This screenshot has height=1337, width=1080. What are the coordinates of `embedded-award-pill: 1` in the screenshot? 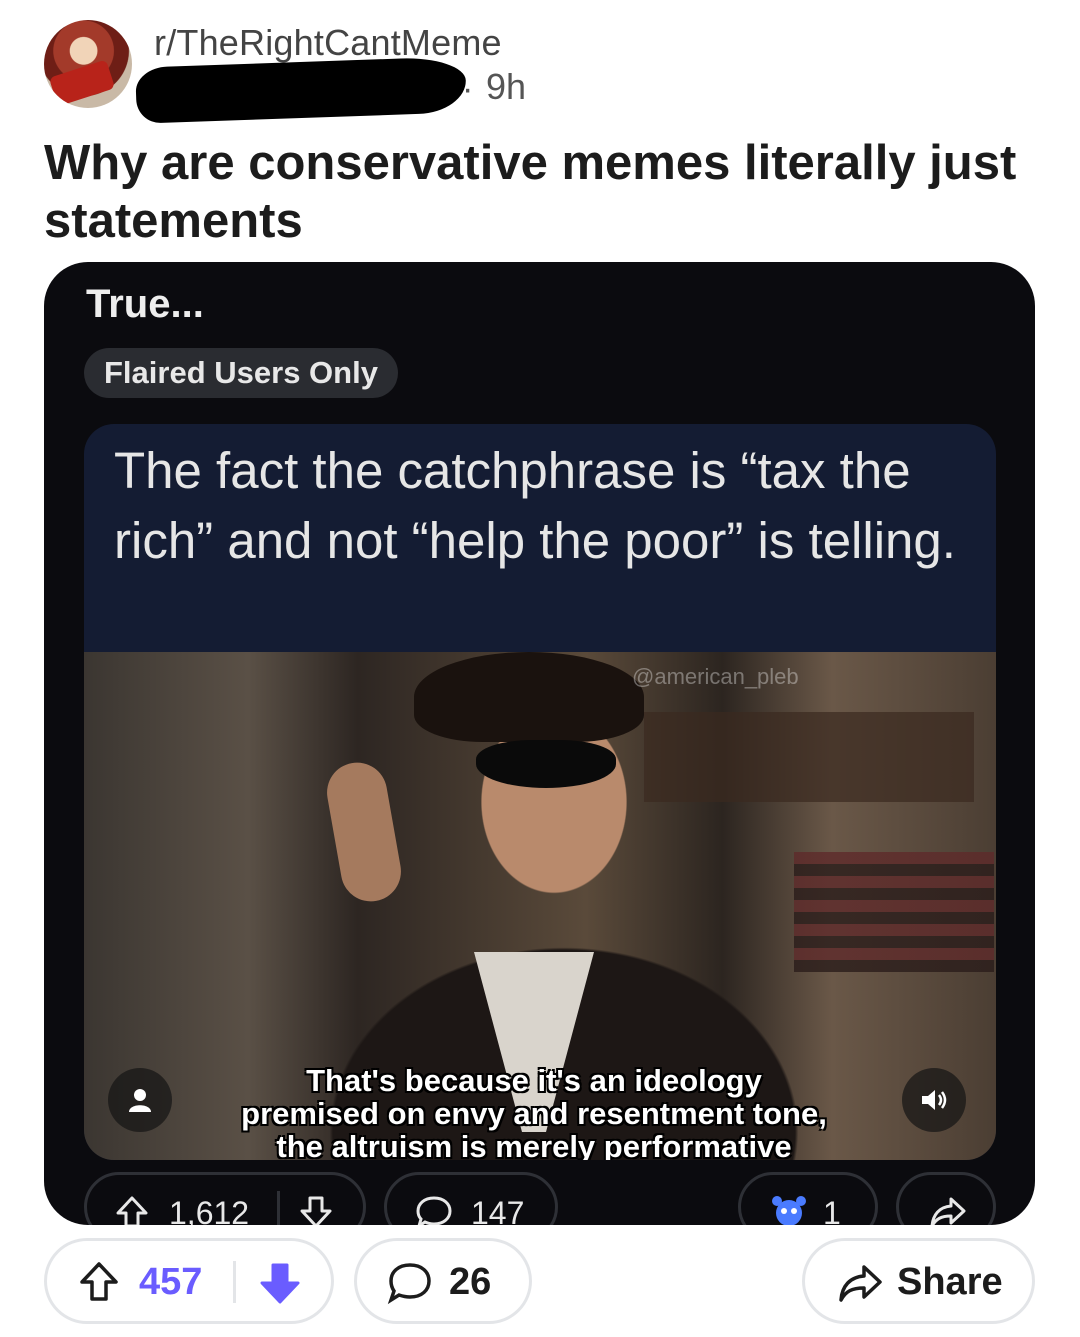 It's located at (808, 1198).